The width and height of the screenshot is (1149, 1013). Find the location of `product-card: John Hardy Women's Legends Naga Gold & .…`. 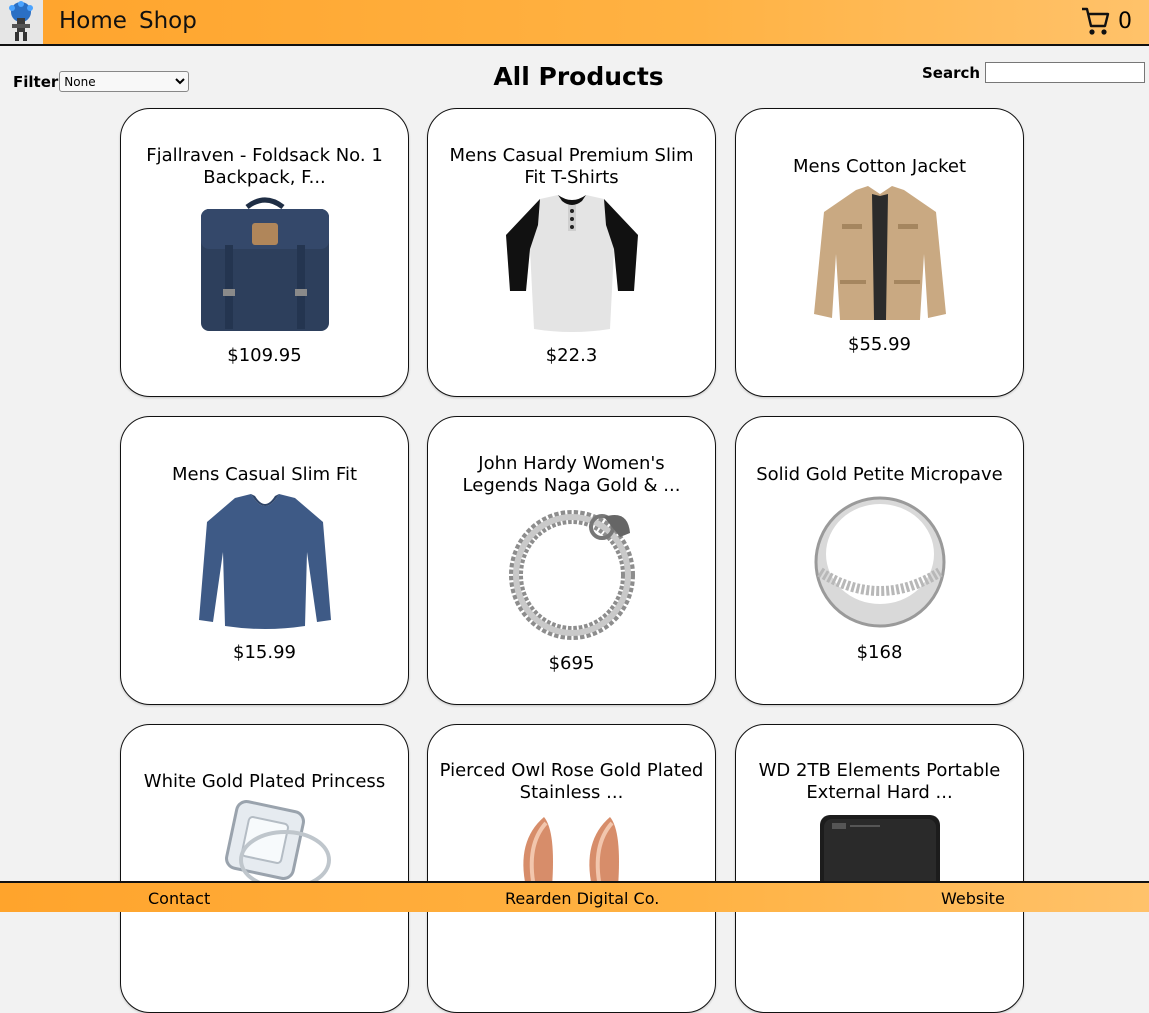

product-card: John Hardy Women's Legends Naga Gold & .… is located at coordinates (571, 560).